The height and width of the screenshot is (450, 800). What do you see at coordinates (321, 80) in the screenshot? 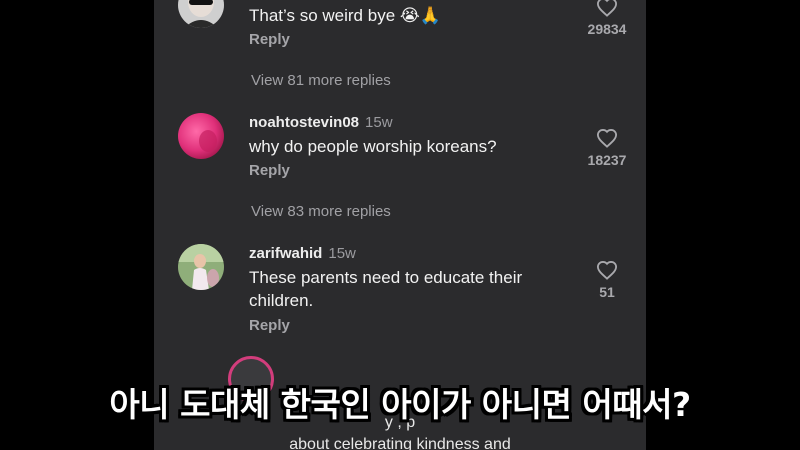
I see `view-more-replies-link: View 81 more replies` at bounding box center [321, 80].